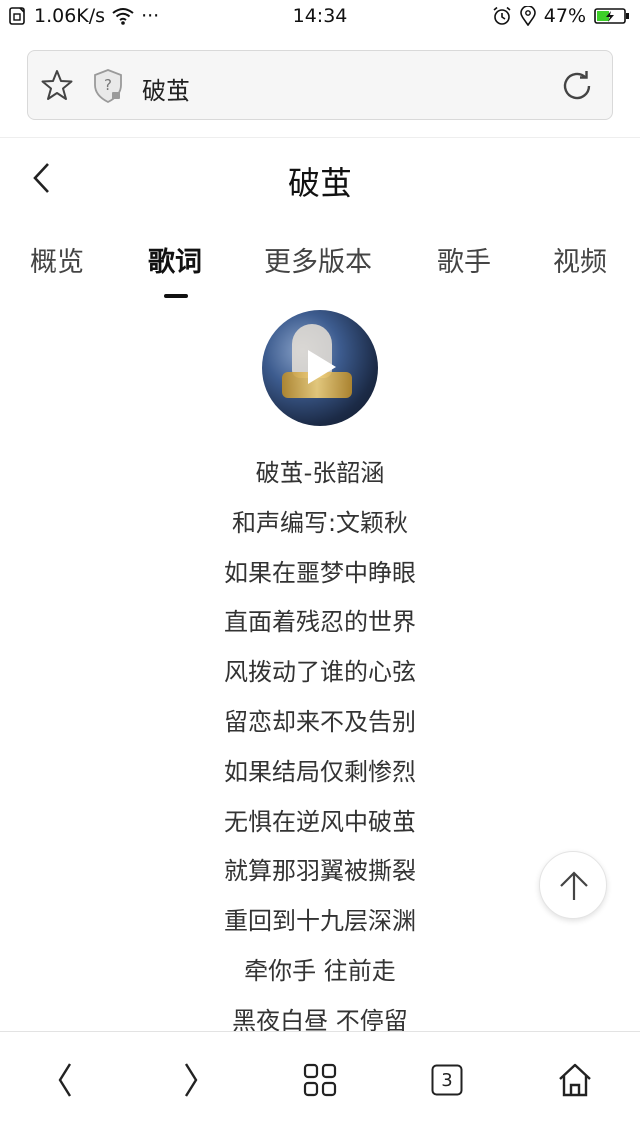 This screenshot has width=640, height=1138. What do you see at coordinates (320, 622) in the screenshot?
I see `lyric-line: 直面着残忍的世界` at bounding box center [320, 622].